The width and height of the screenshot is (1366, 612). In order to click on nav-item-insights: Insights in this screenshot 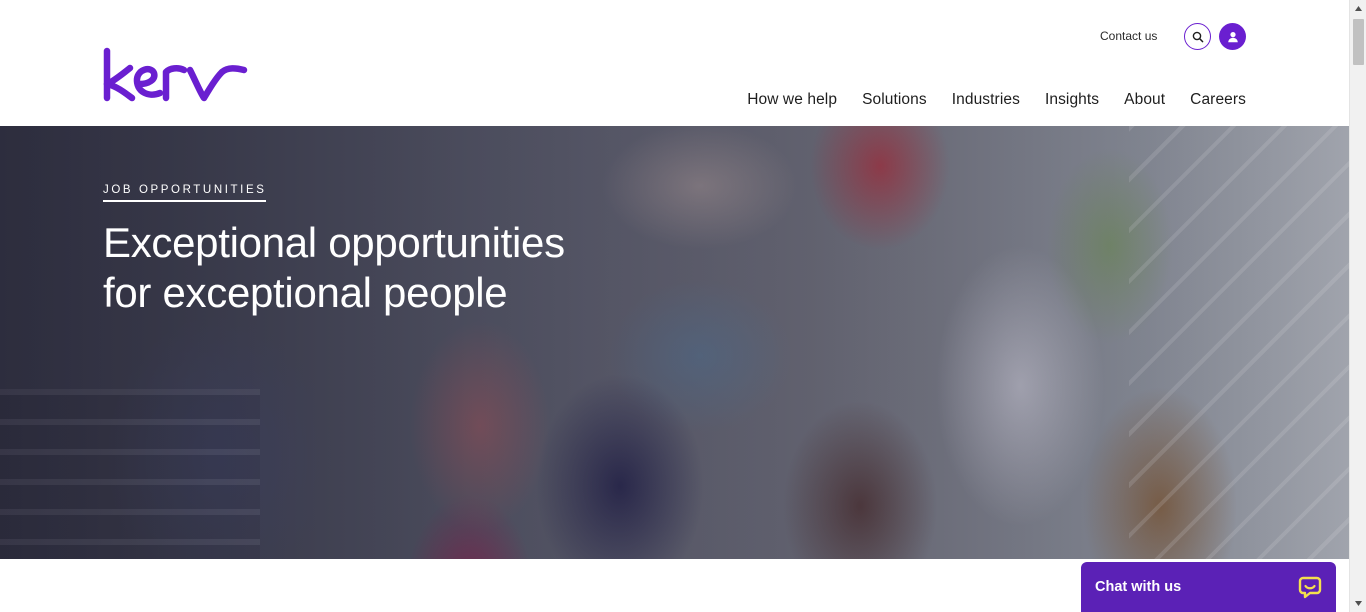, I will do `click(1072, 100)`.